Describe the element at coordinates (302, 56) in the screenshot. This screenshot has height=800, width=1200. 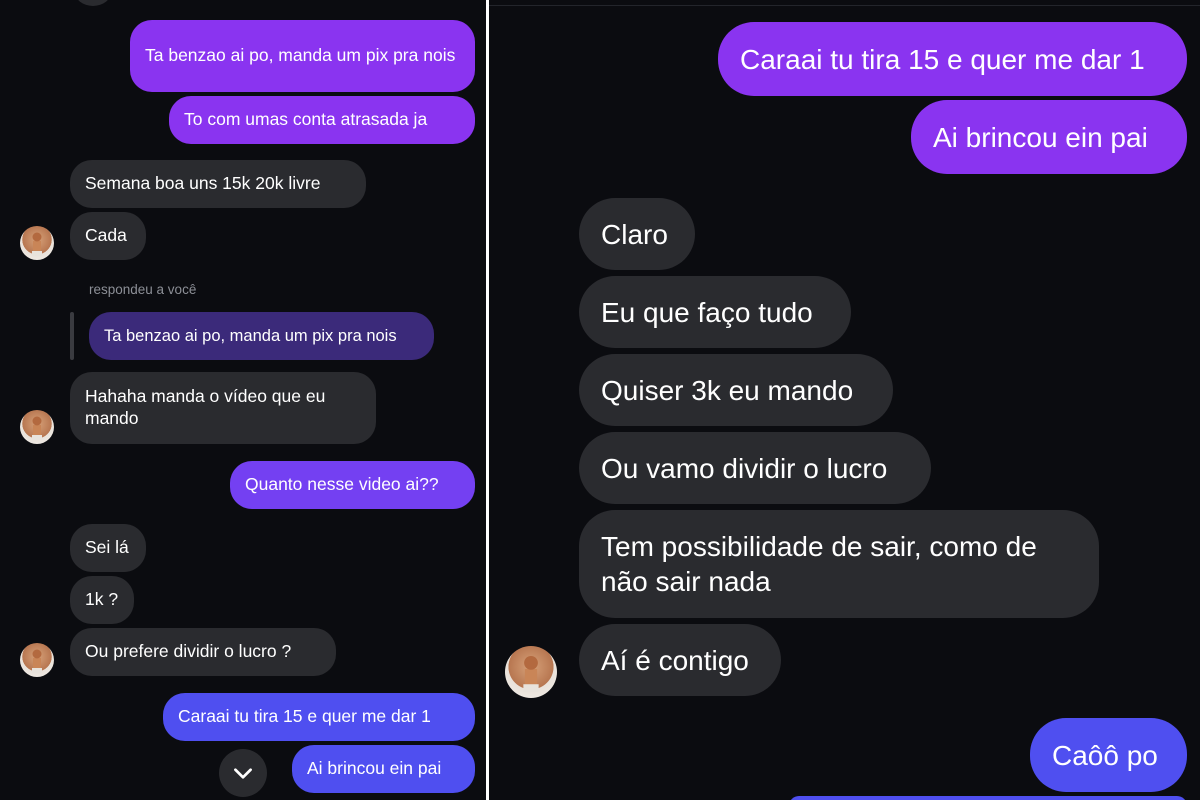
I see `message-sent: Ta benzao ai po, manda um pix pra nois` at that location.